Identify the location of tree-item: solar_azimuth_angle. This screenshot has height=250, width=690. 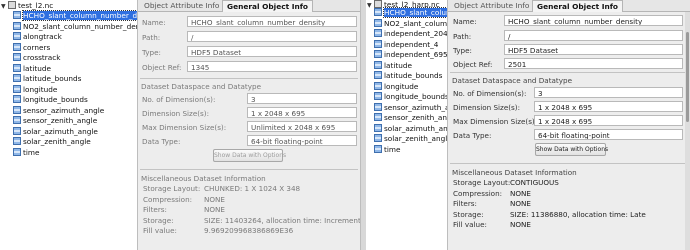
(75, 131).